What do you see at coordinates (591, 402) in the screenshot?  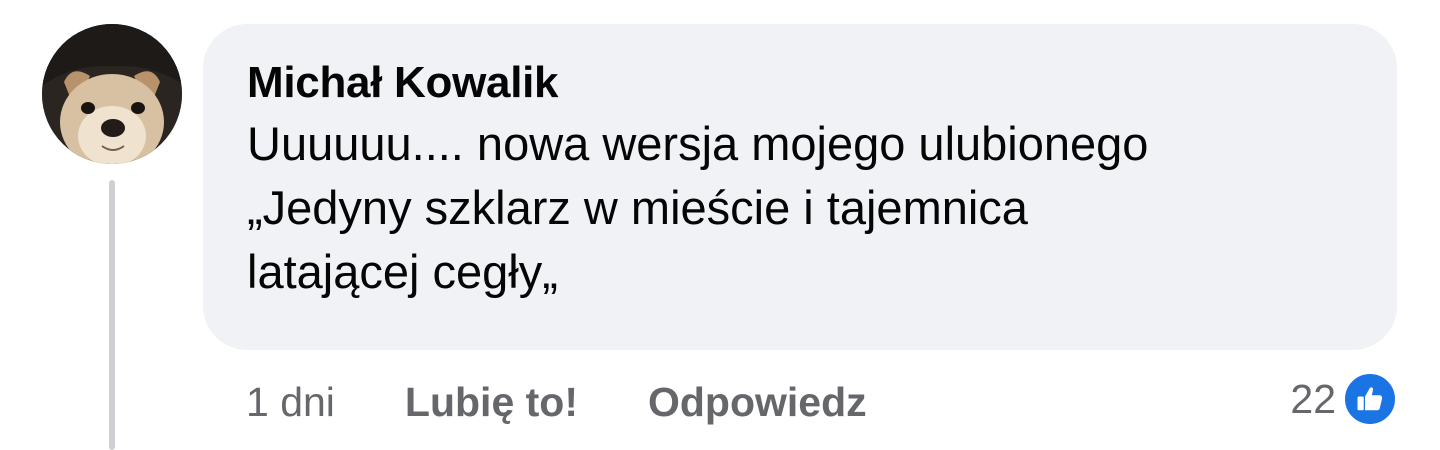 I see `comment-actions: 1 dni Lubię to! Odpowiedz` at bounding box center [591, 402].